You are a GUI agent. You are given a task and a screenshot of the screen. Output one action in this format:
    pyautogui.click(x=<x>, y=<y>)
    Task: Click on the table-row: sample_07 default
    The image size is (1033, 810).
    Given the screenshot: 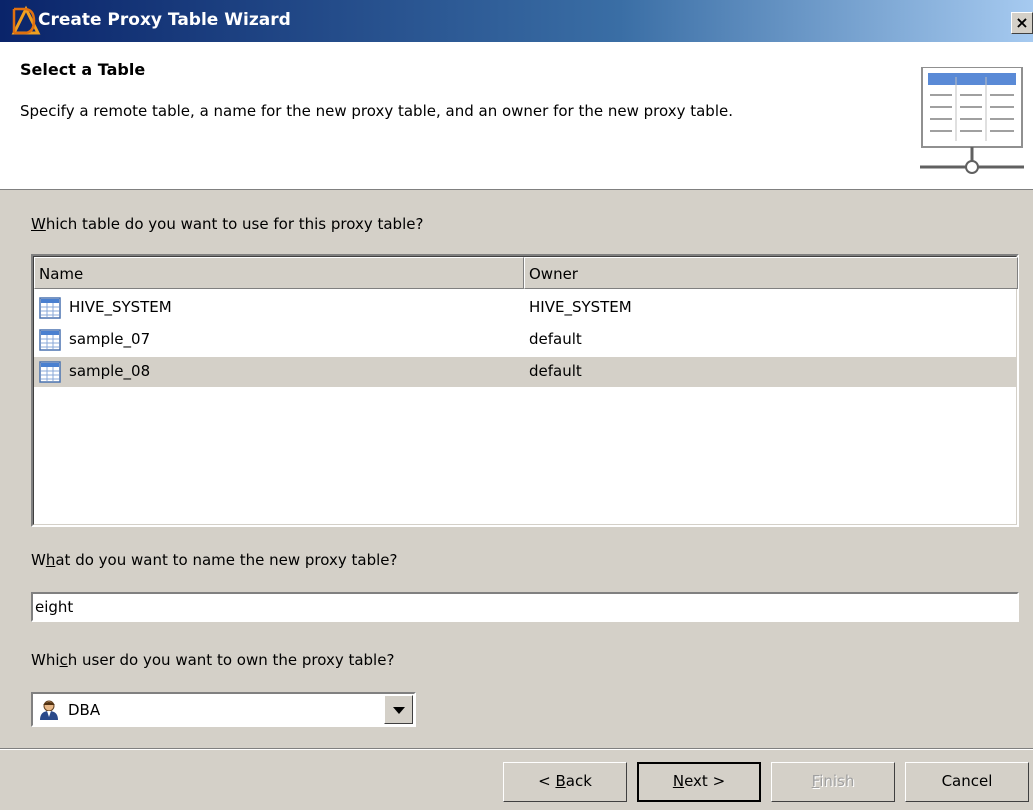 What is the action you would take?
    pyautogui.click(x=525, y=340)
    